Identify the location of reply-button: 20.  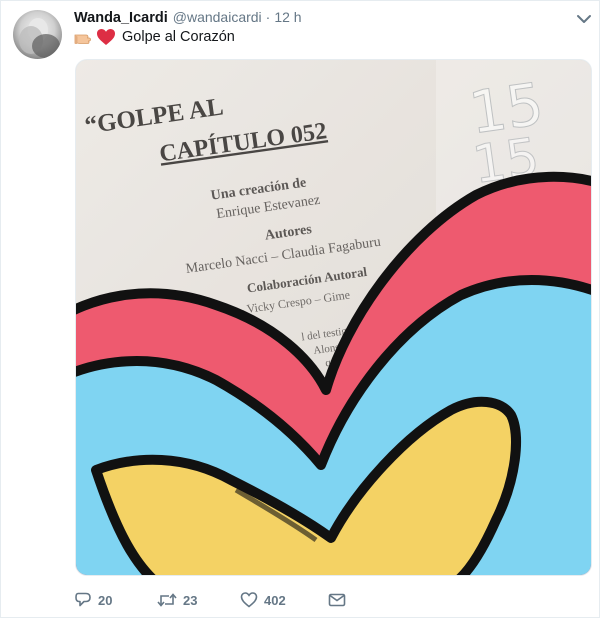
(115, 600).